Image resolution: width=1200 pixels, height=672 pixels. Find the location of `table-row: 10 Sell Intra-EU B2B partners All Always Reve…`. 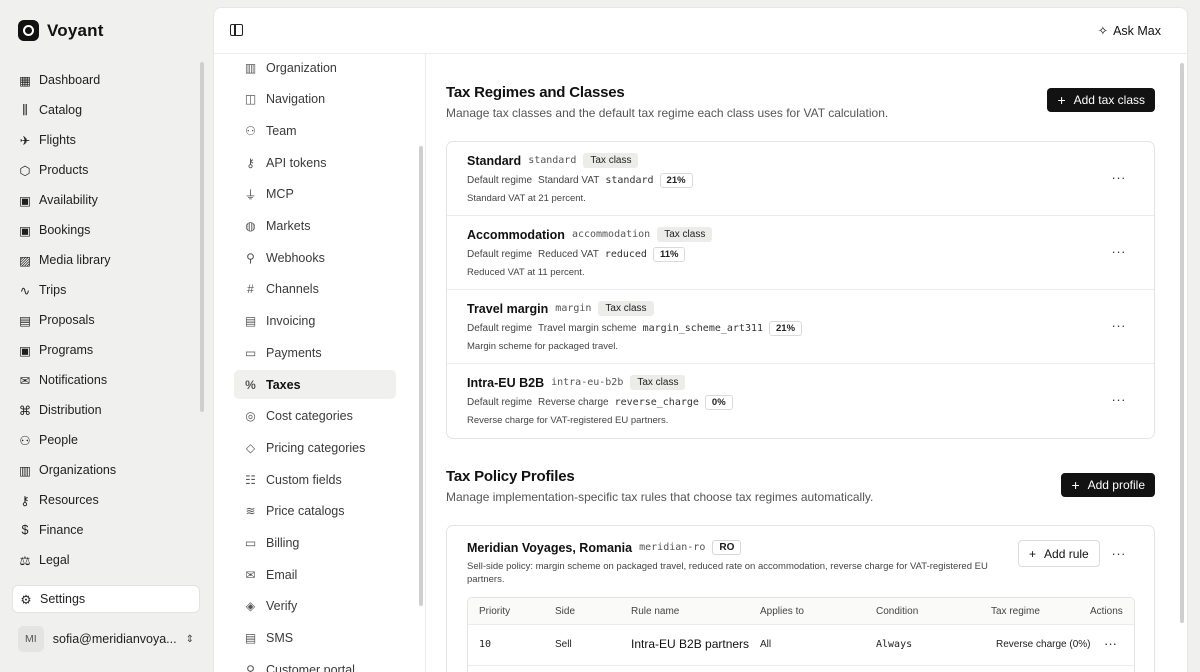

table-row: 10 Sell Intra-EU B2B partners All Always Reve… is located at coordinates (801, 645).